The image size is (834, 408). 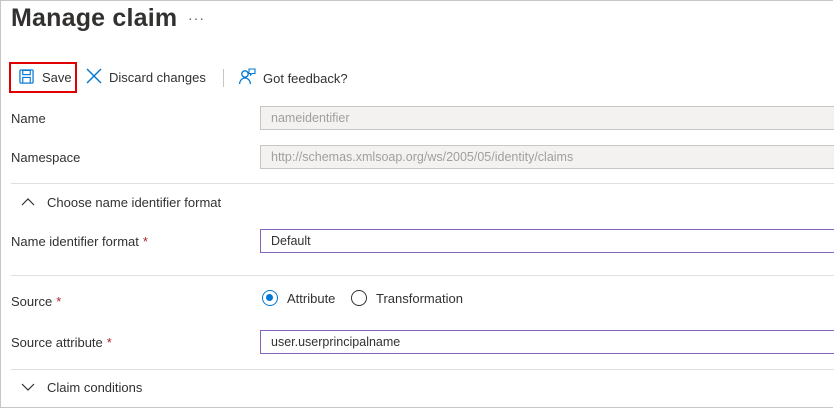 I want to click on name-value: nameidentifier, so click(x=310, y=118).